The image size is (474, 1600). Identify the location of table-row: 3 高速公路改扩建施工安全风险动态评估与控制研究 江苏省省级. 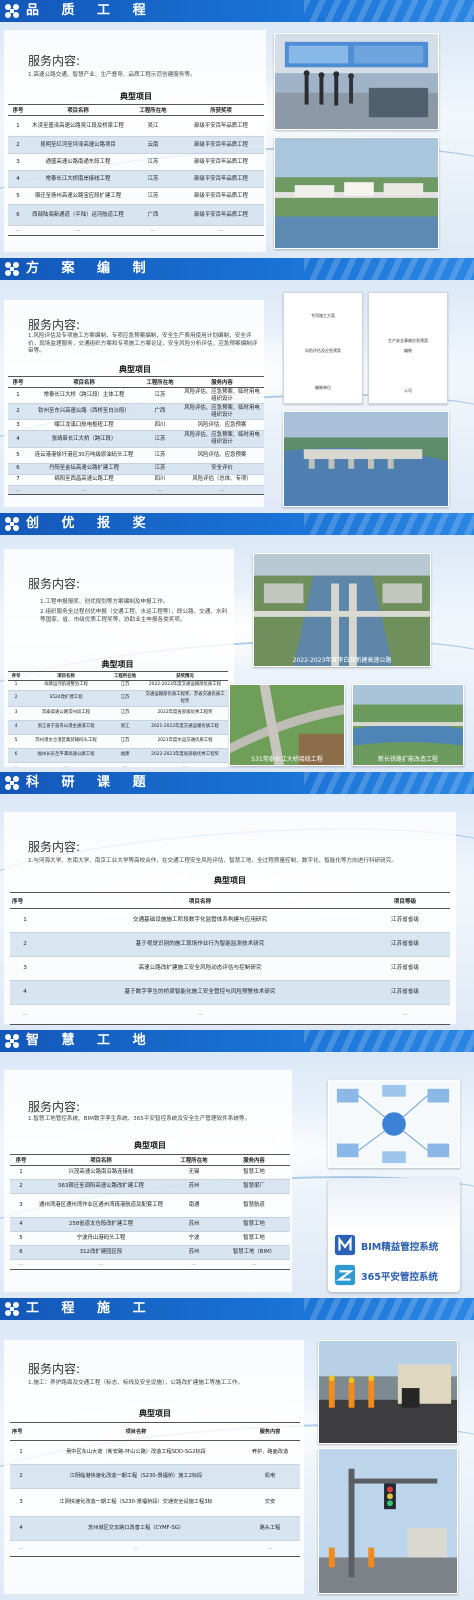
(230, 968).